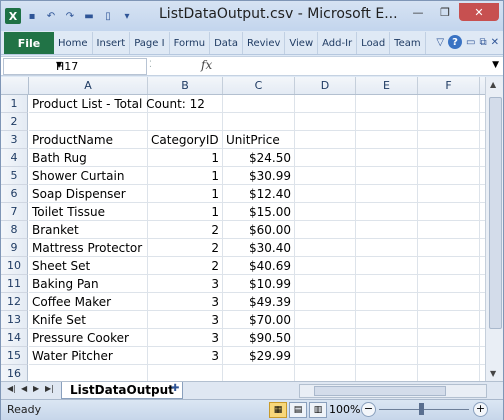 Image resolution: width=504 pixels, height=420 pixels. Describe the element at coordinates (258, 176) in the screenshot. I see `unit-price-cell: $30.99` at that location.